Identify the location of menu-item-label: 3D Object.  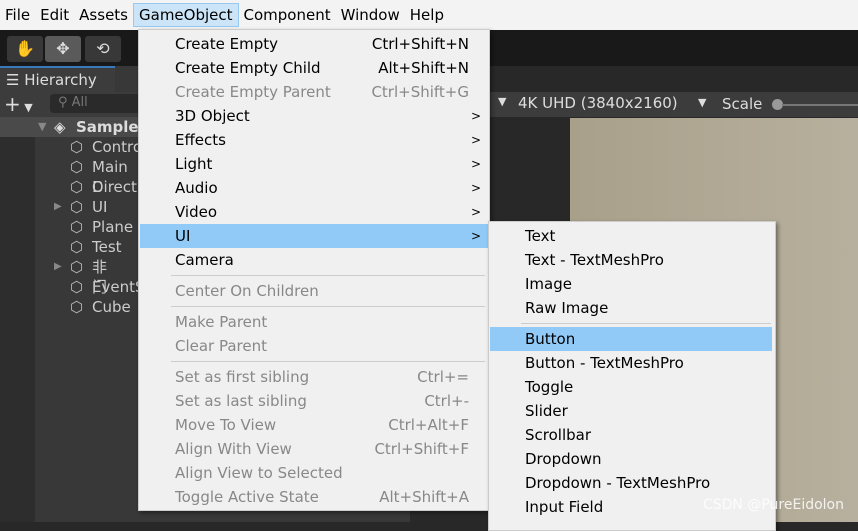
(212, 116).